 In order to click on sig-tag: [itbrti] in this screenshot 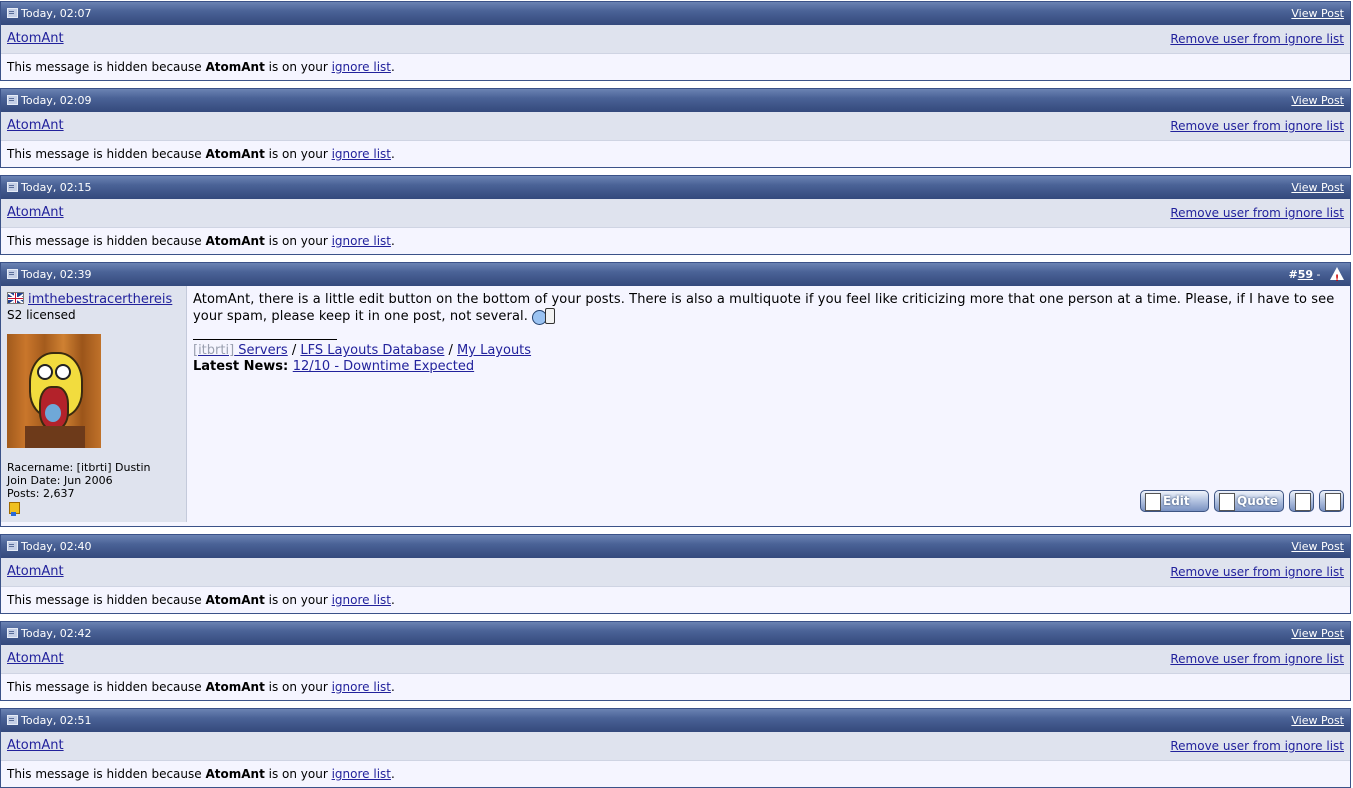, I will do `click(214, 350)`.